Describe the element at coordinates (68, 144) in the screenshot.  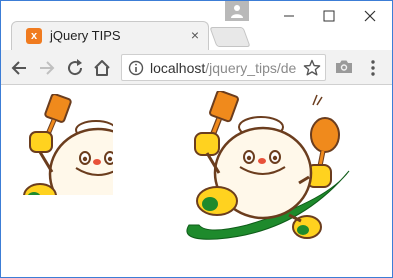
I see `mascot-drawing` at that location.